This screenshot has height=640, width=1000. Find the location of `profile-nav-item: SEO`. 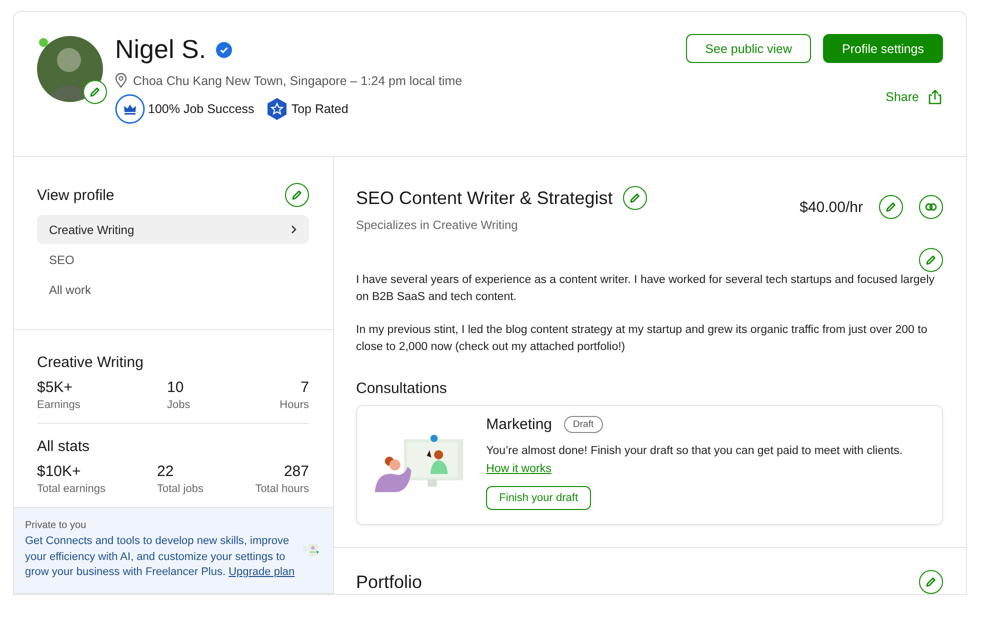

profile-nav-item: SEO is located at coordinates (173, 259).